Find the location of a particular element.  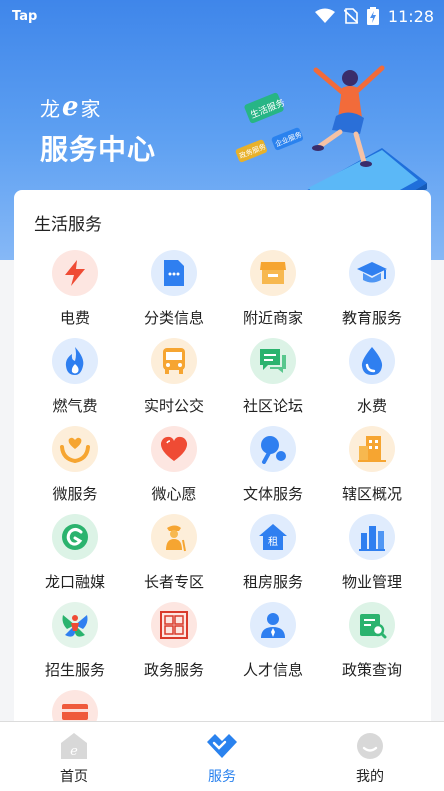

service-enrollment: 招生服务 is located at coordinates (75, 646).